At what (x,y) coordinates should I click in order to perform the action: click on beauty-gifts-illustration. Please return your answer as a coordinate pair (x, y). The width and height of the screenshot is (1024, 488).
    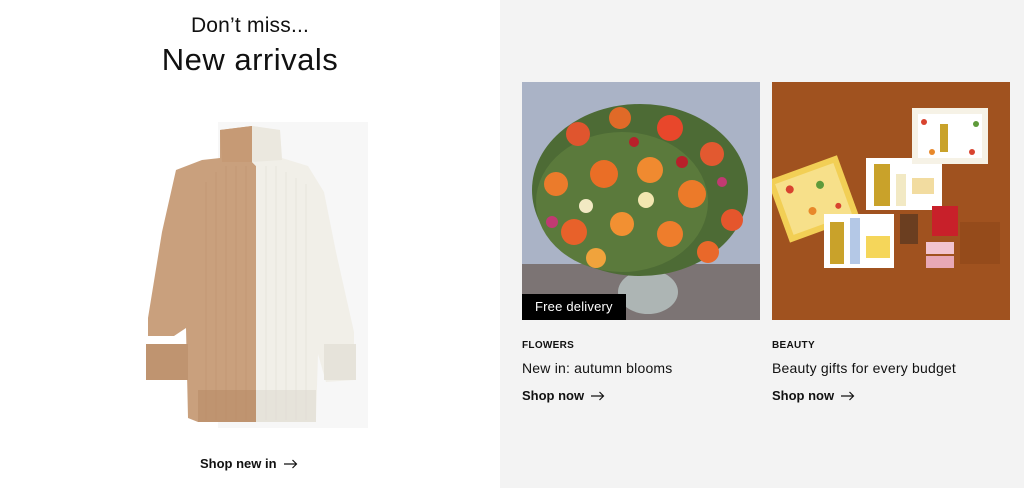
    Looking at the image, I should click on (891, 201).